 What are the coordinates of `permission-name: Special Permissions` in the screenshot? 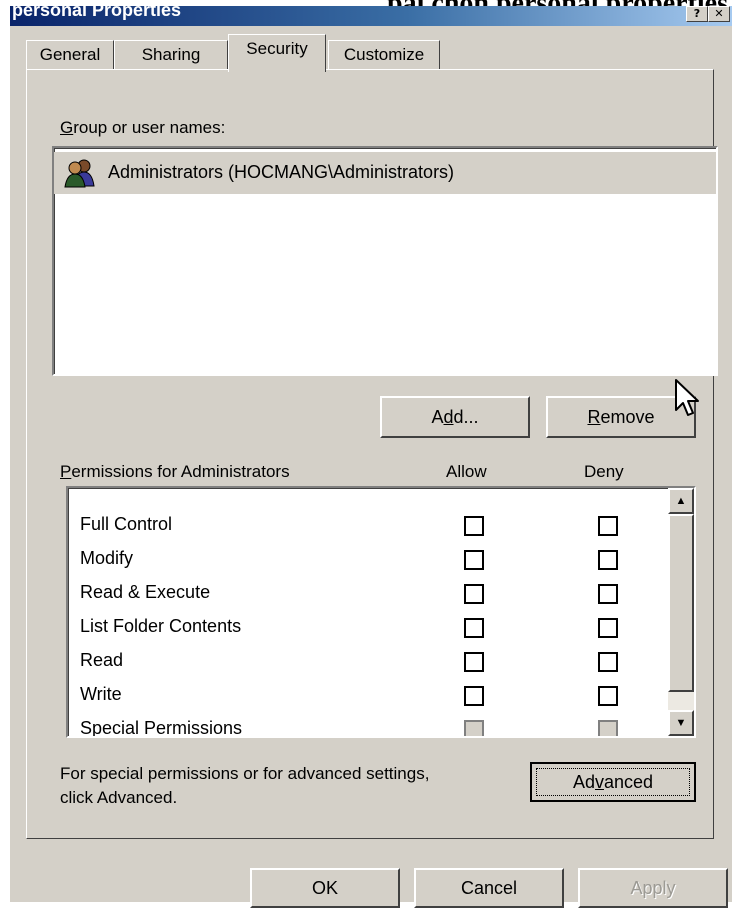 It's located at (161, 728).